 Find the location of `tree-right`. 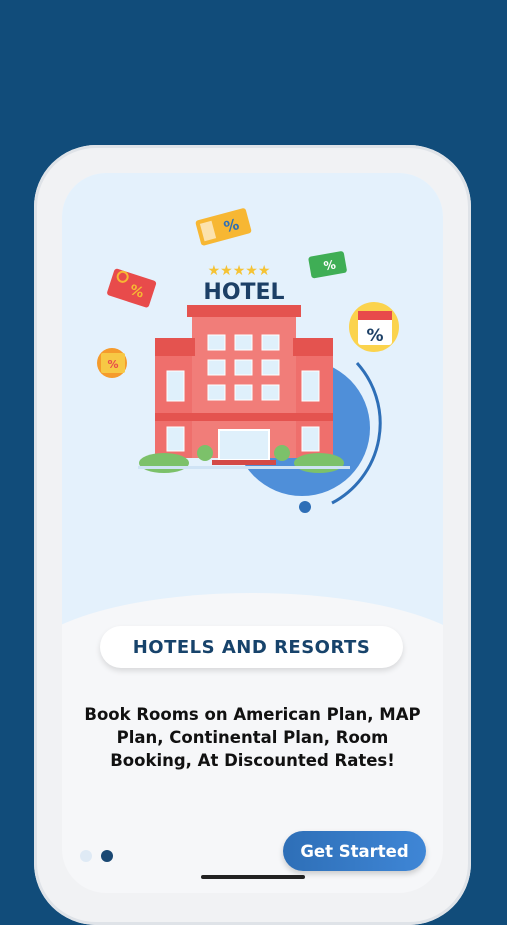

tree-right is located at coordinates (282, 453).